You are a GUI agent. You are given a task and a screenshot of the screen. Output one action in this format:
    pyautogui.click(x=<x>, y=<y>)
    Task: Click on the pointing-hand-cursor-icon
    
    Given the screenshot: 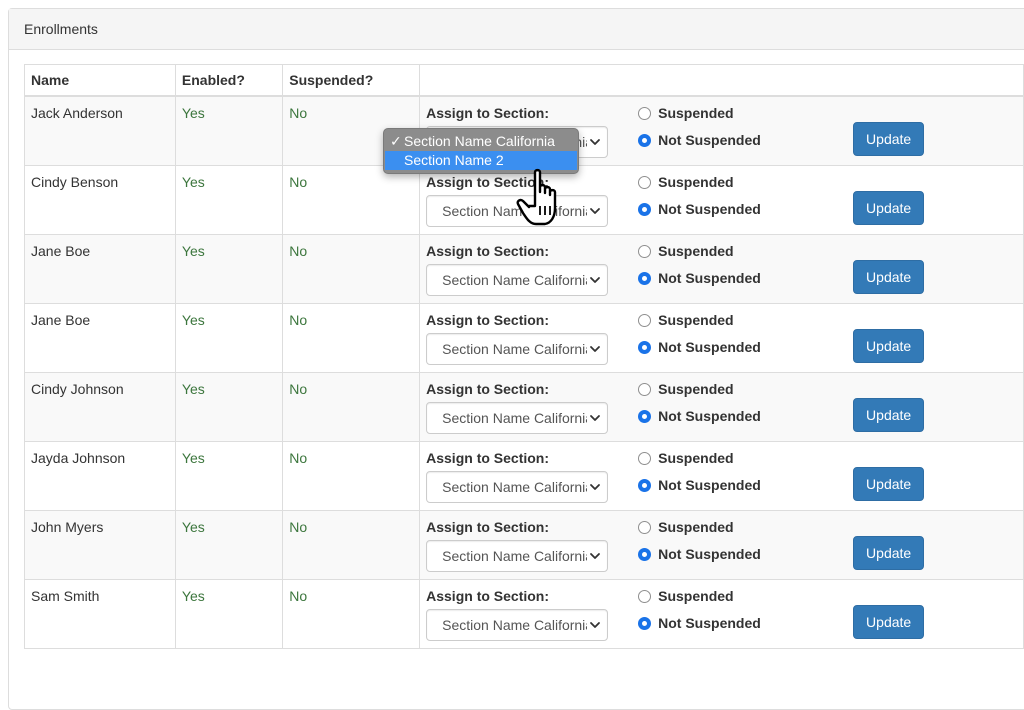 What is the action you would take?
    pyautogui.click(x=536, y=197)
    